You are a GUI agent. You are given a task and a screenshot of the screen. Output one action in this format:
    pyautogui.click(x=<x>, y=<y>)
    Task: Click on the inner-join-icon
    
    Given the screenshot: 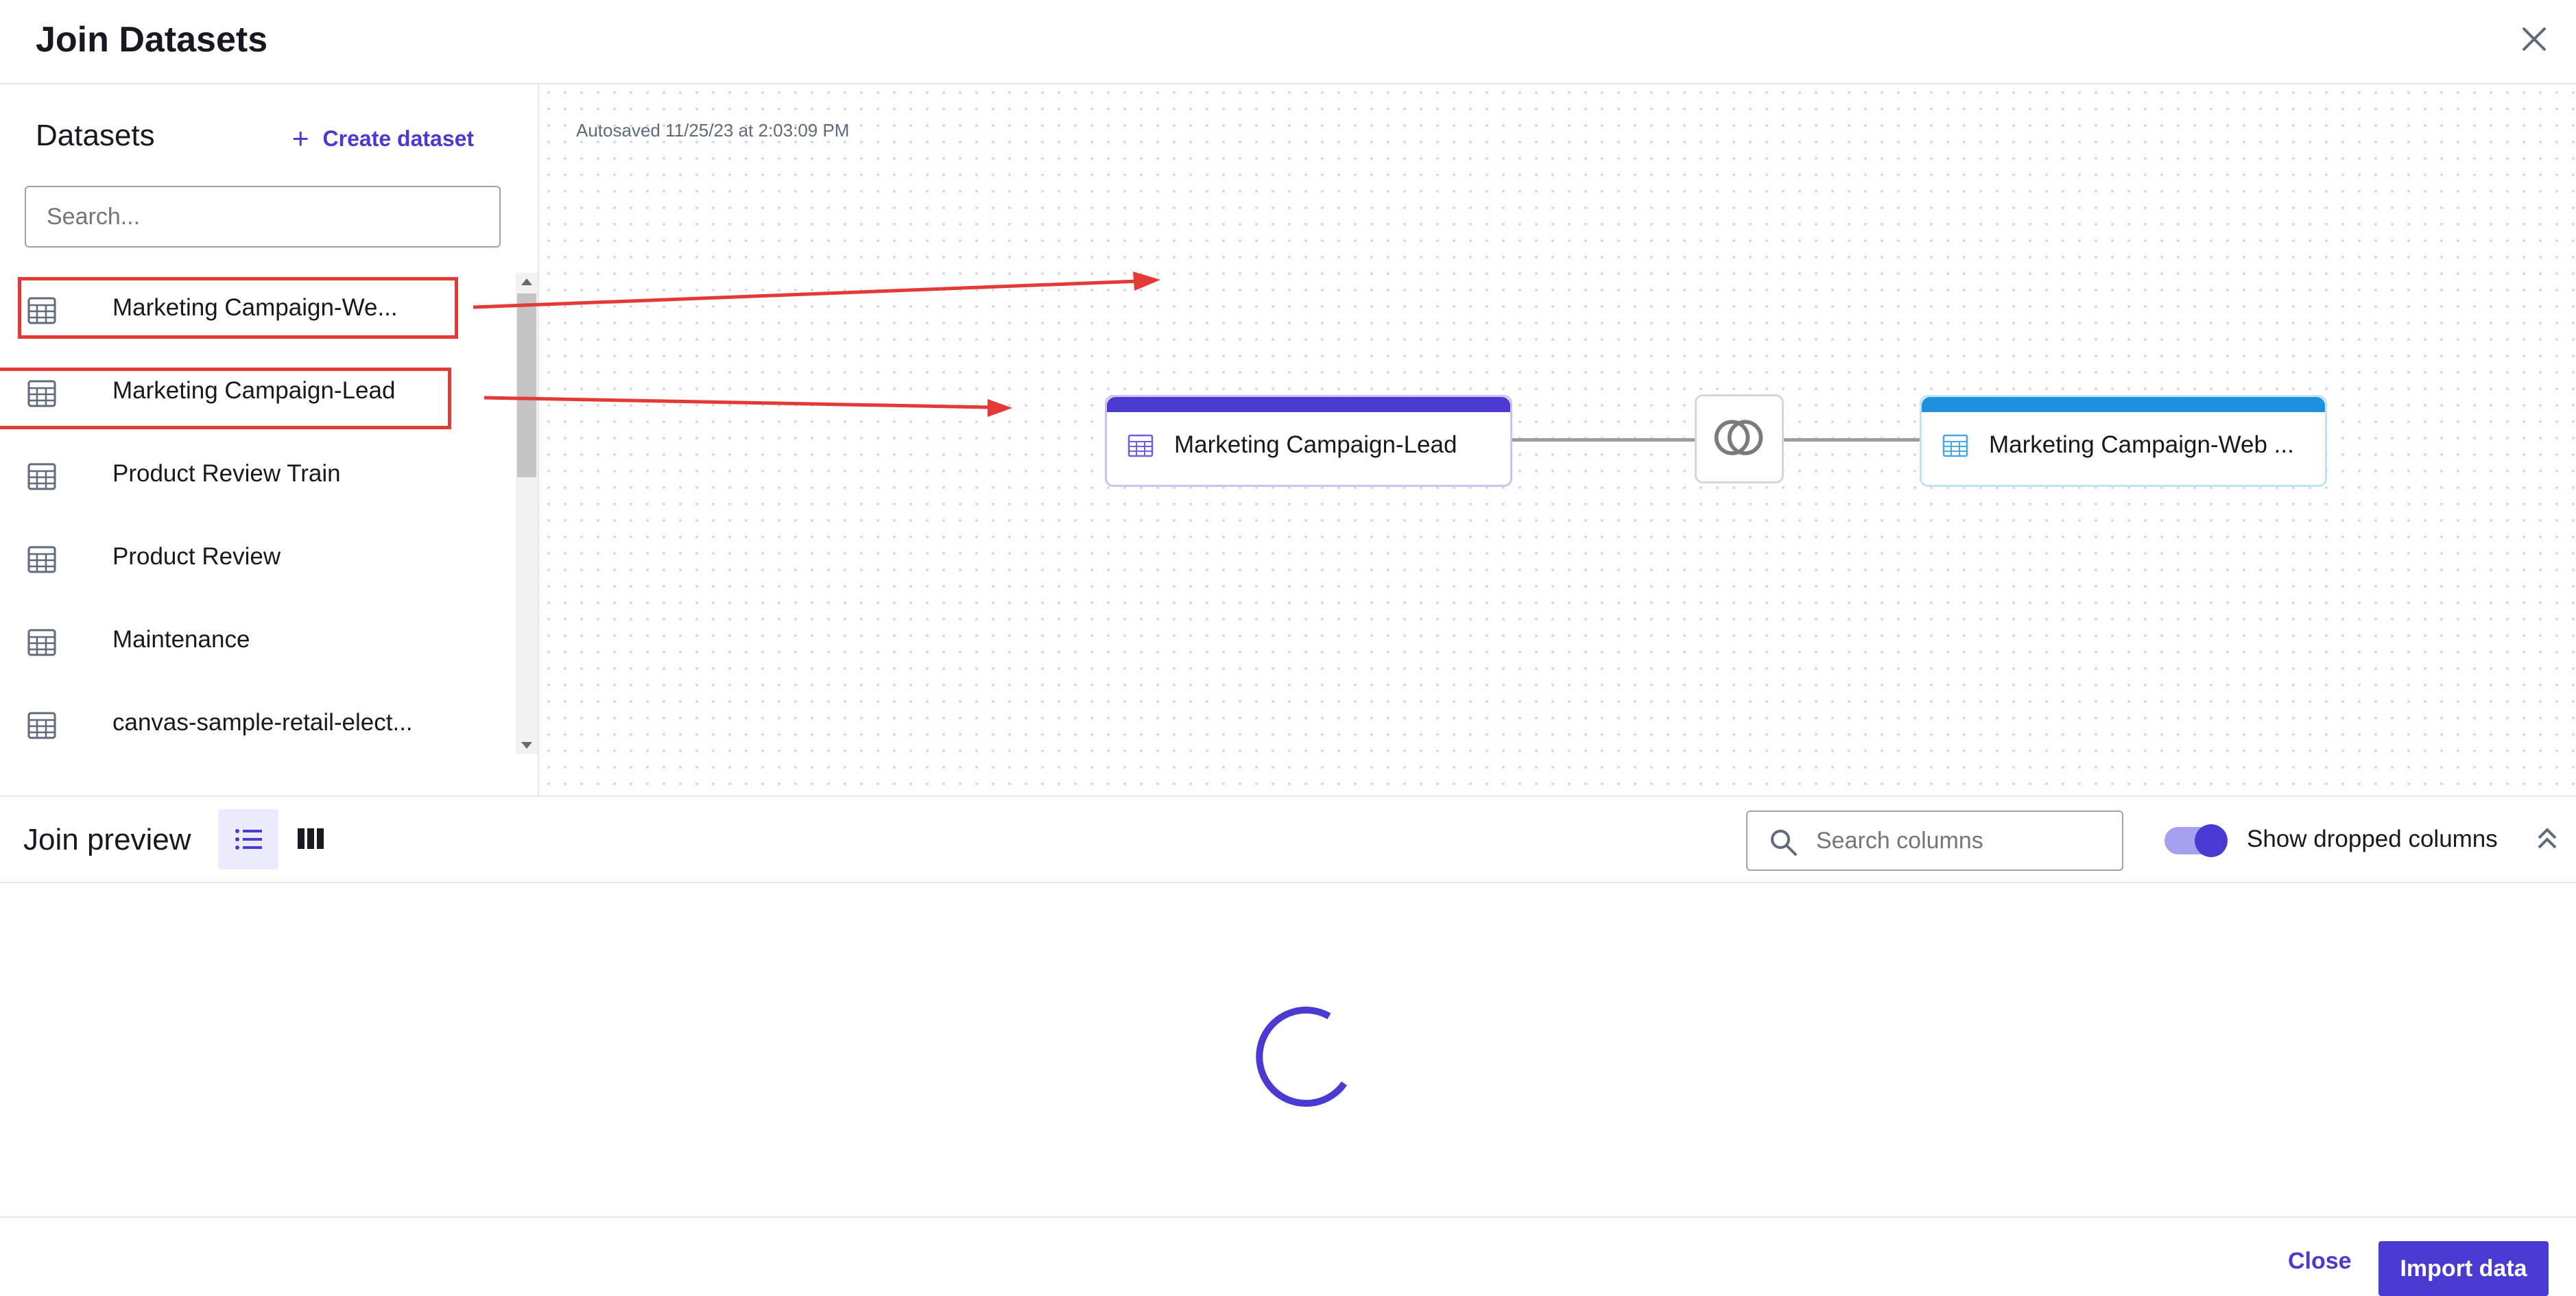 What is the action you would take?
    pyautogui.click(x=1738, y=437)
    